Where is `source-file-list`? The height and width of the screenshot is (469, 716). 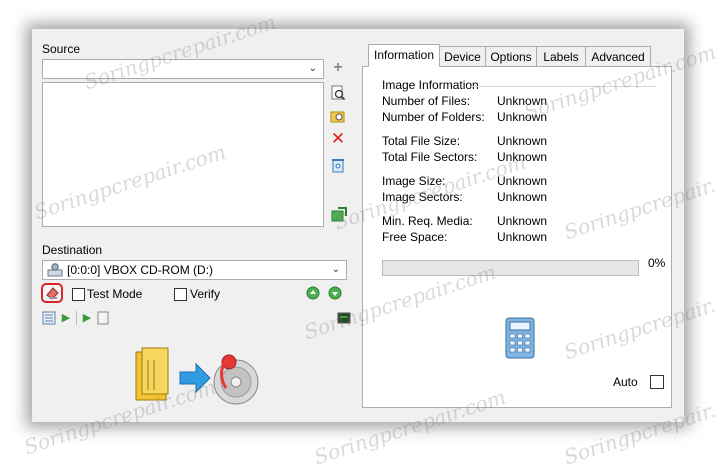
source-file-list is located at coordinates (183, 154).